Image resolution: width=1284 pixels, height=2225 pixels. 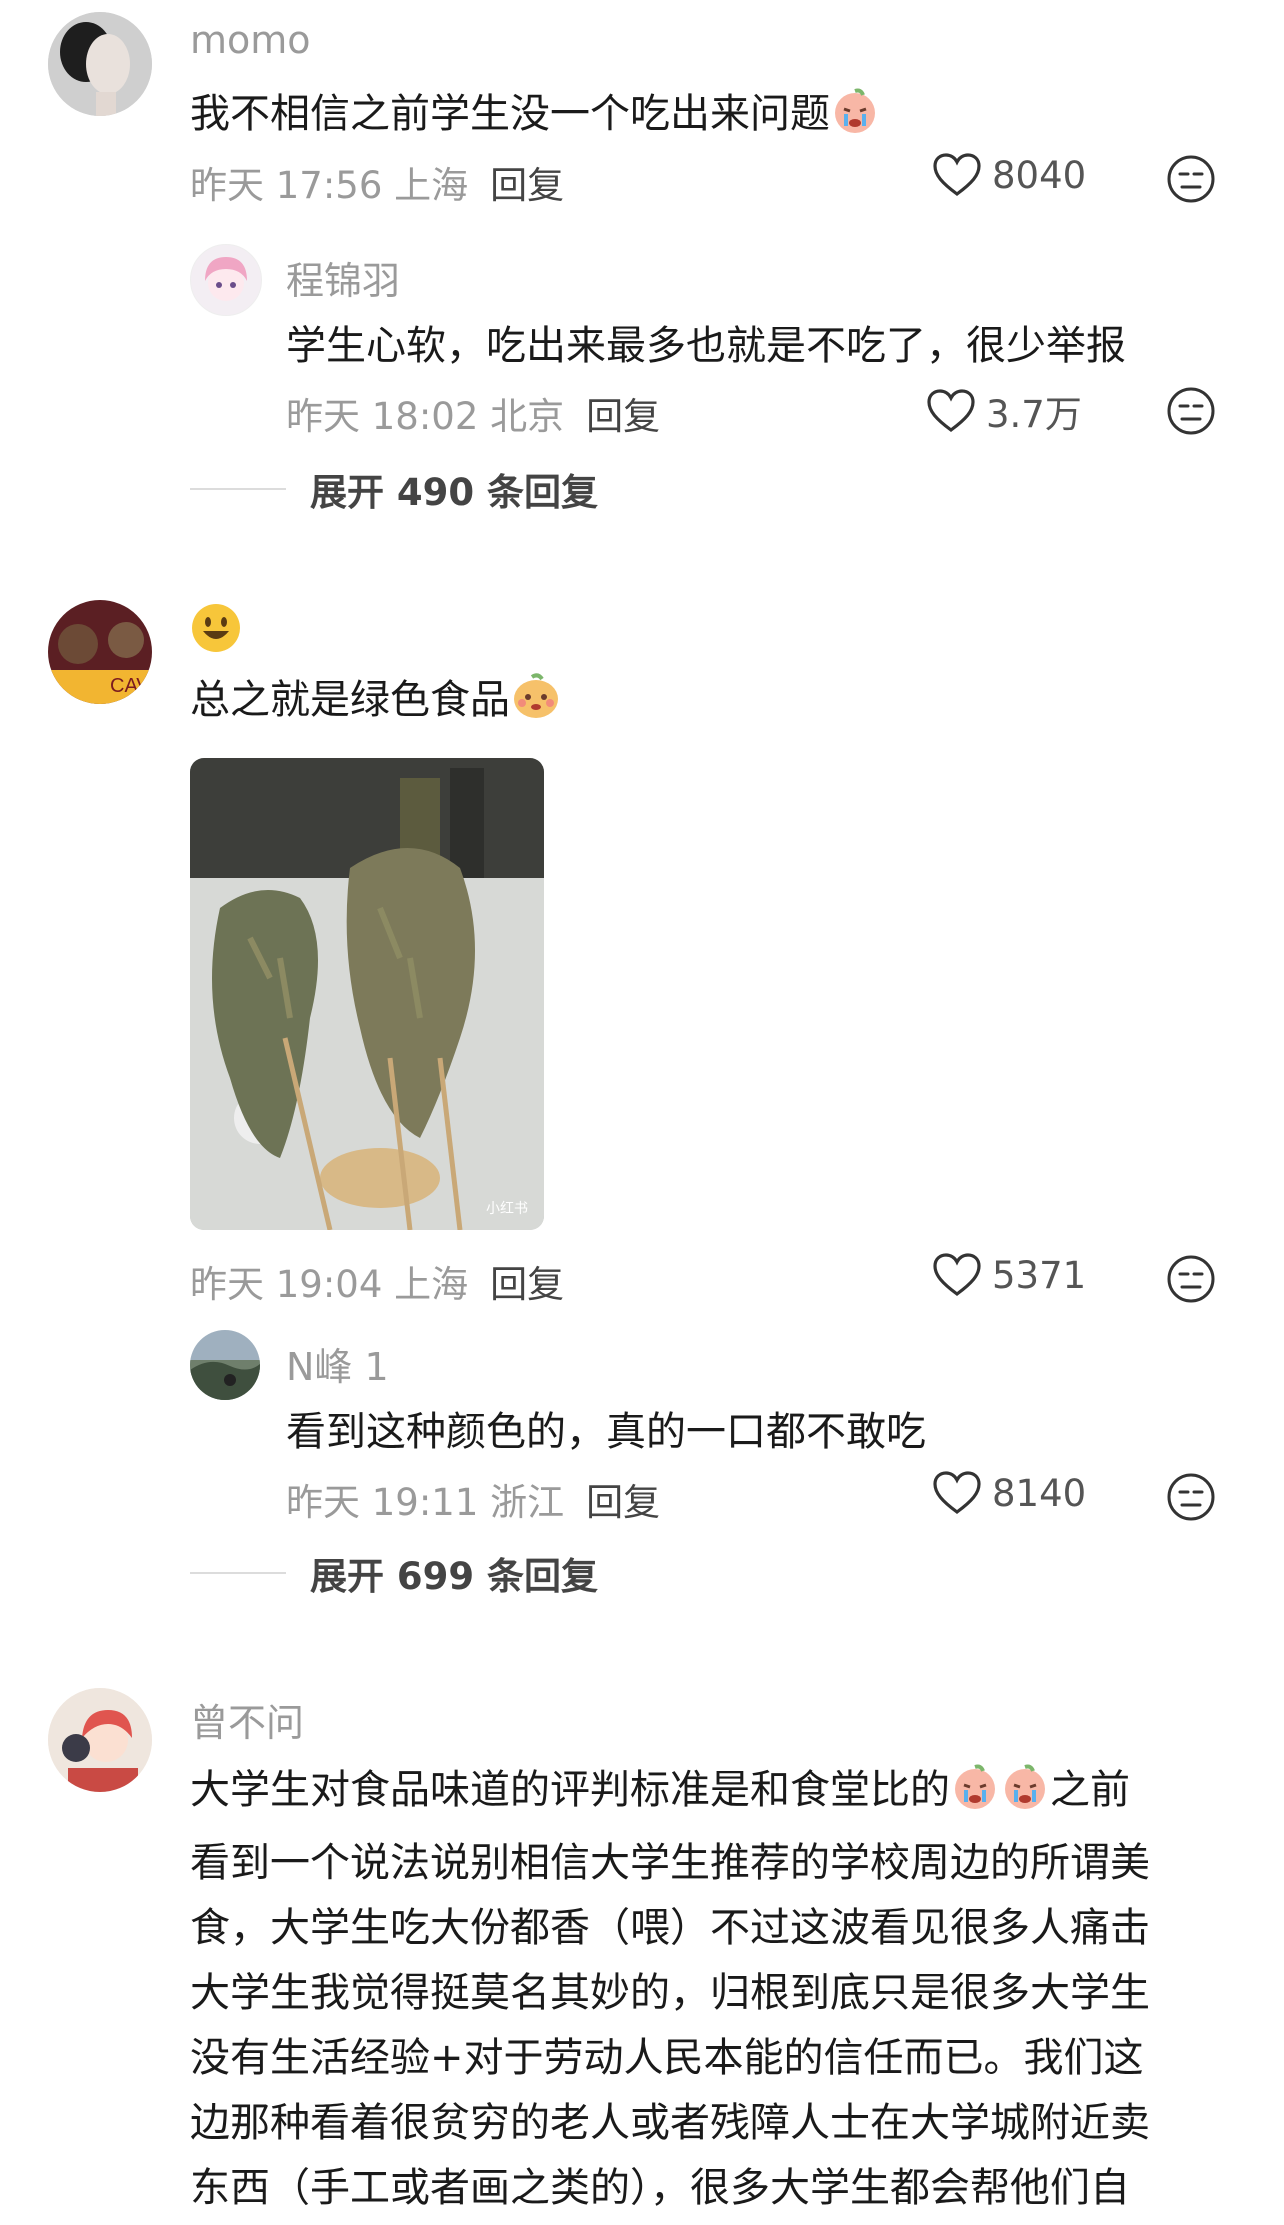 What do you see at coordinates (329, 1284) in the screenshot?
I see `comment-time: 昨天 19:04 上海` at bounding box center [329, 1284].